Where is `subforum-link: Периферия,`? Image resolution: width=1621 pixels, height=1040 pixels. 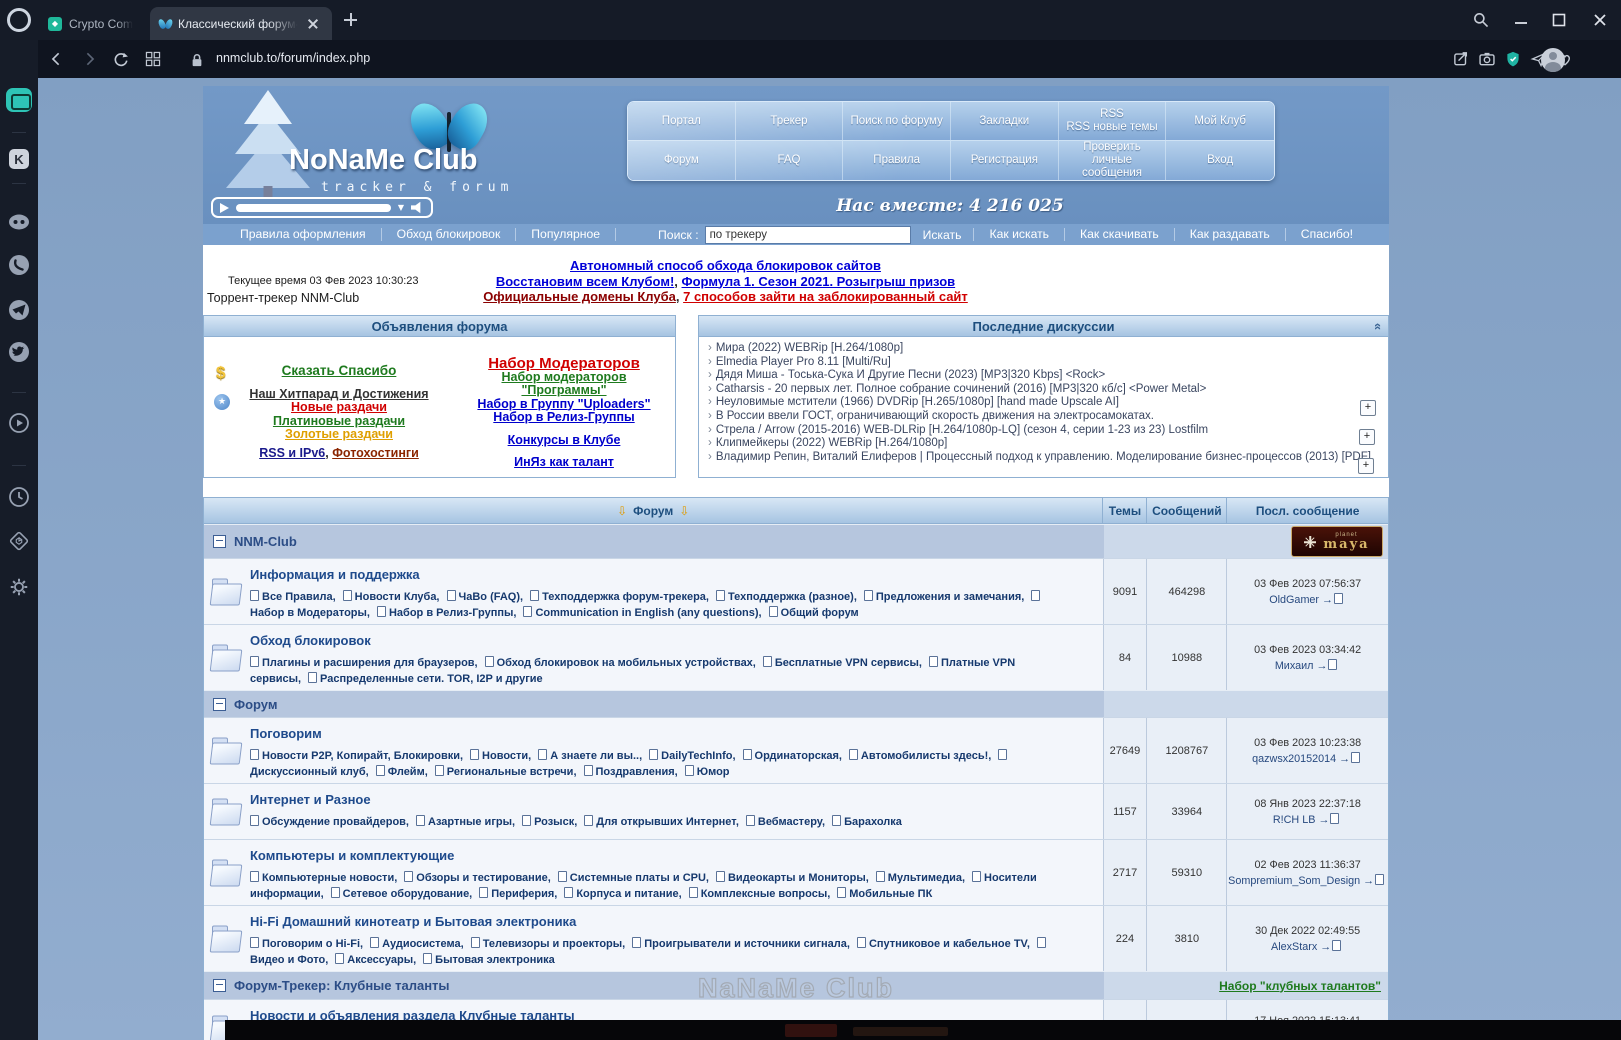 subforum-link: Периферия, is located at coordinates (518, 893).